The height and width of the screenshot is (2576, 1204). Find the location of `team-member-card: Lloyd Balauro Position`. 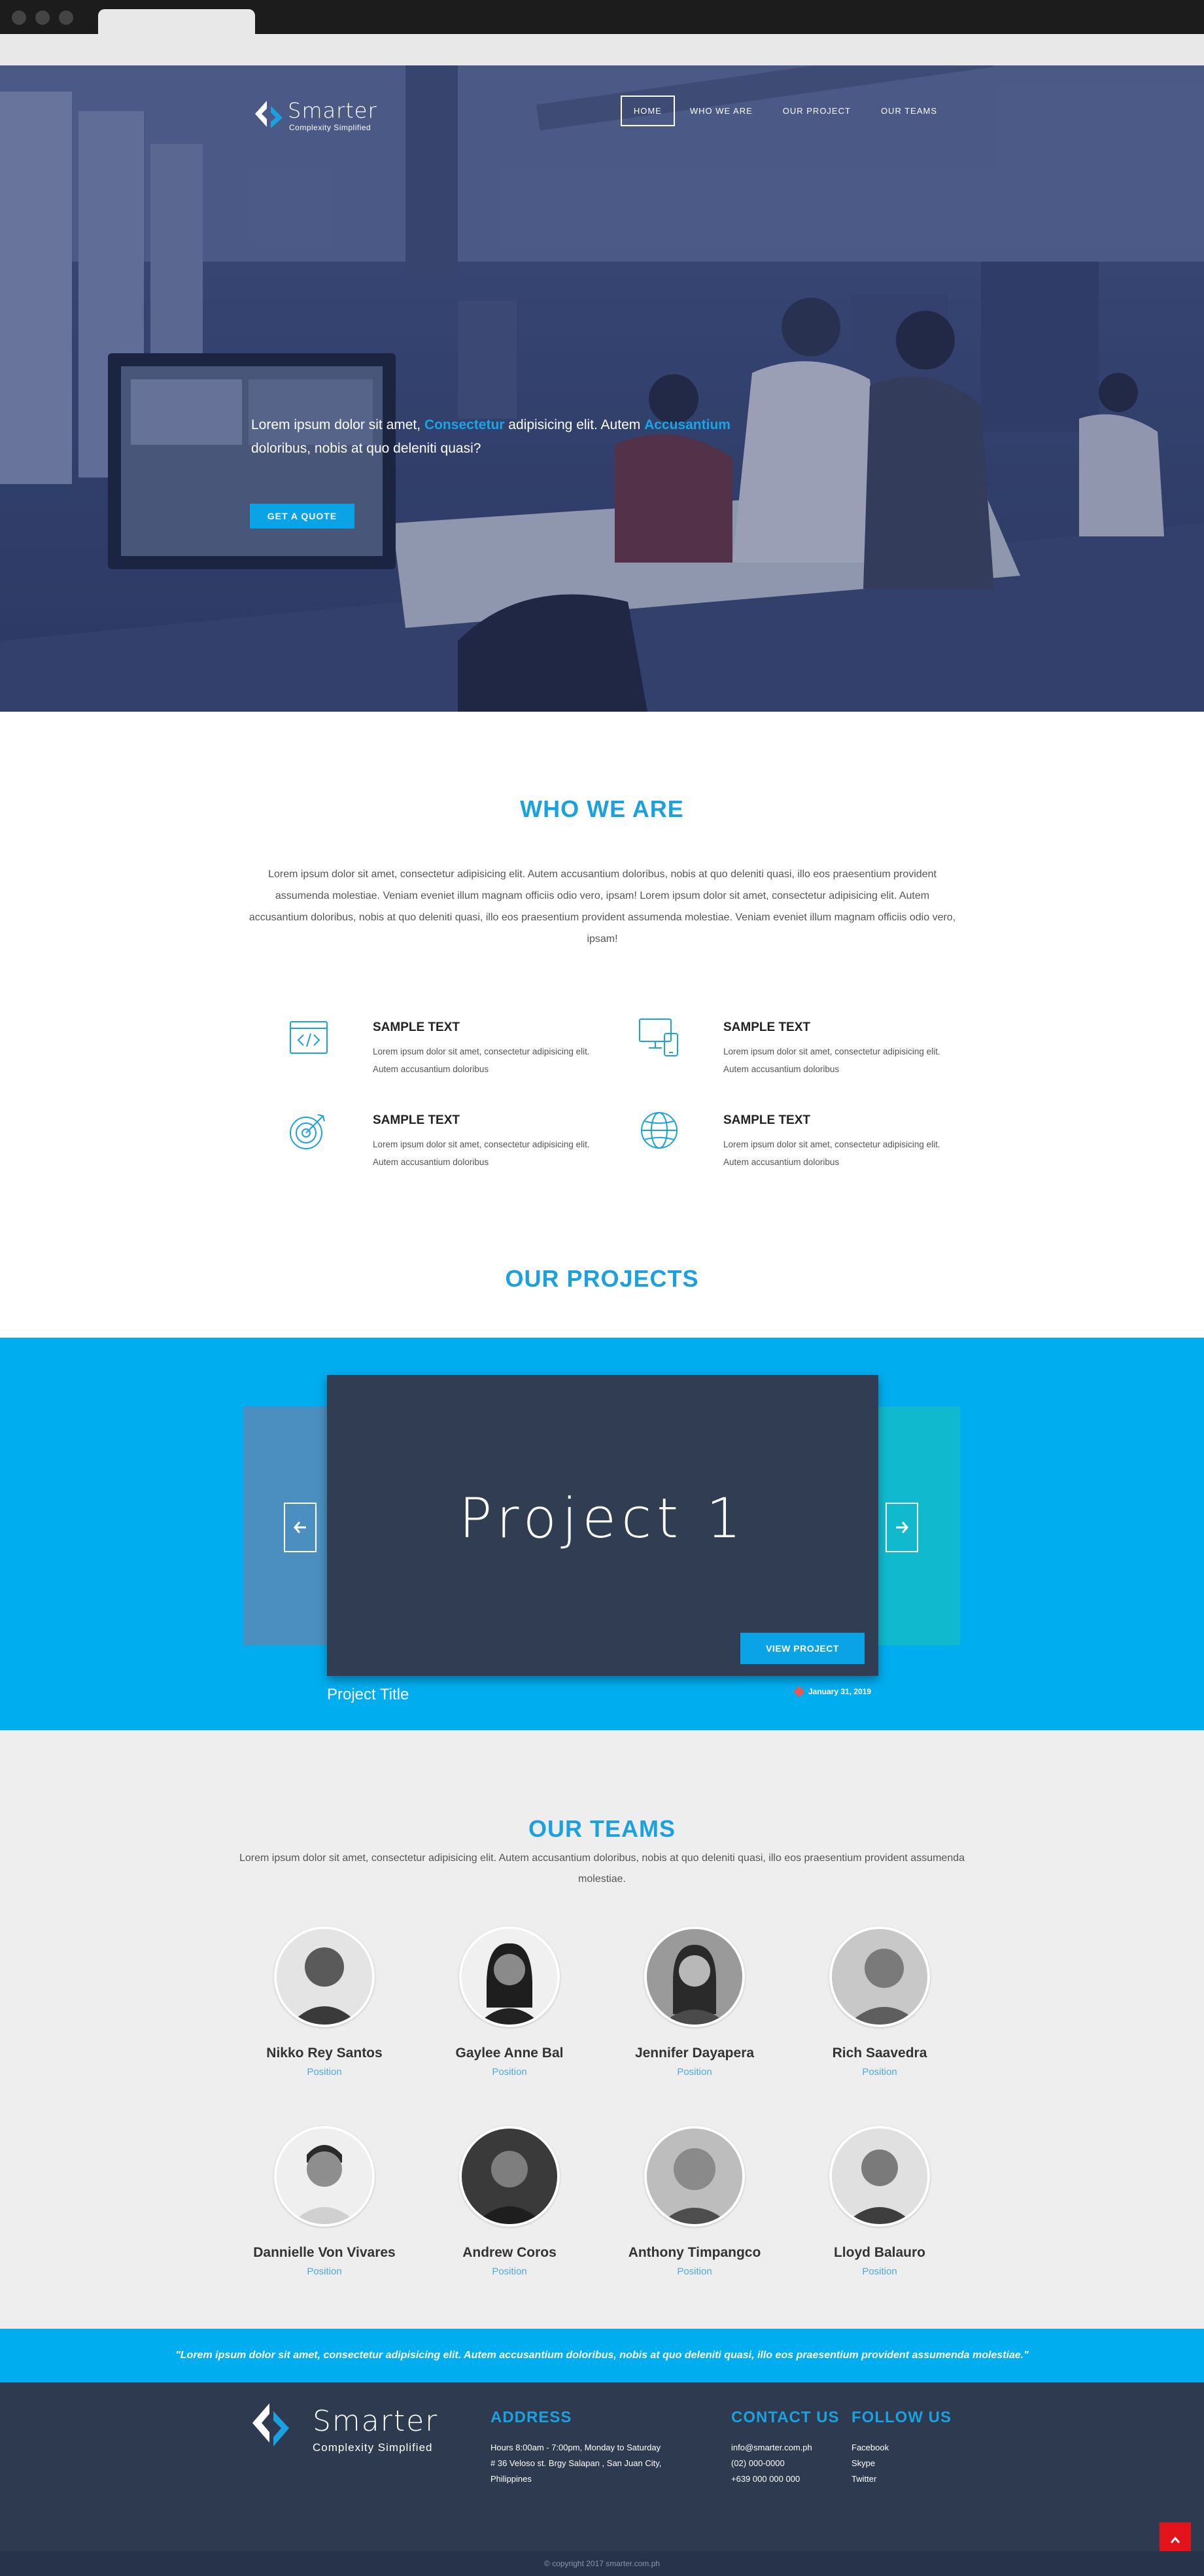

team-member-card: Lloyd Balauro Position is located at coordinates (880, 2201).